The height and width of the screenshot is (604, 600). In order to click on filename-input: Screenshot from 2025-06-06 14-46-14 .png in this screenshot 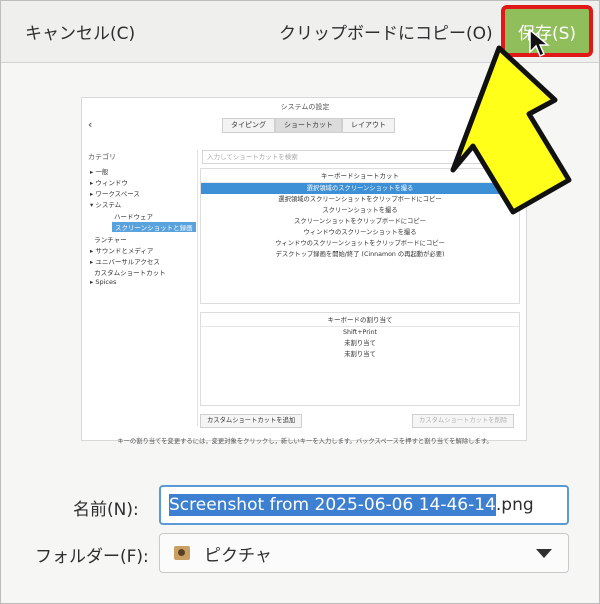, I will do `click(364, 505)`.